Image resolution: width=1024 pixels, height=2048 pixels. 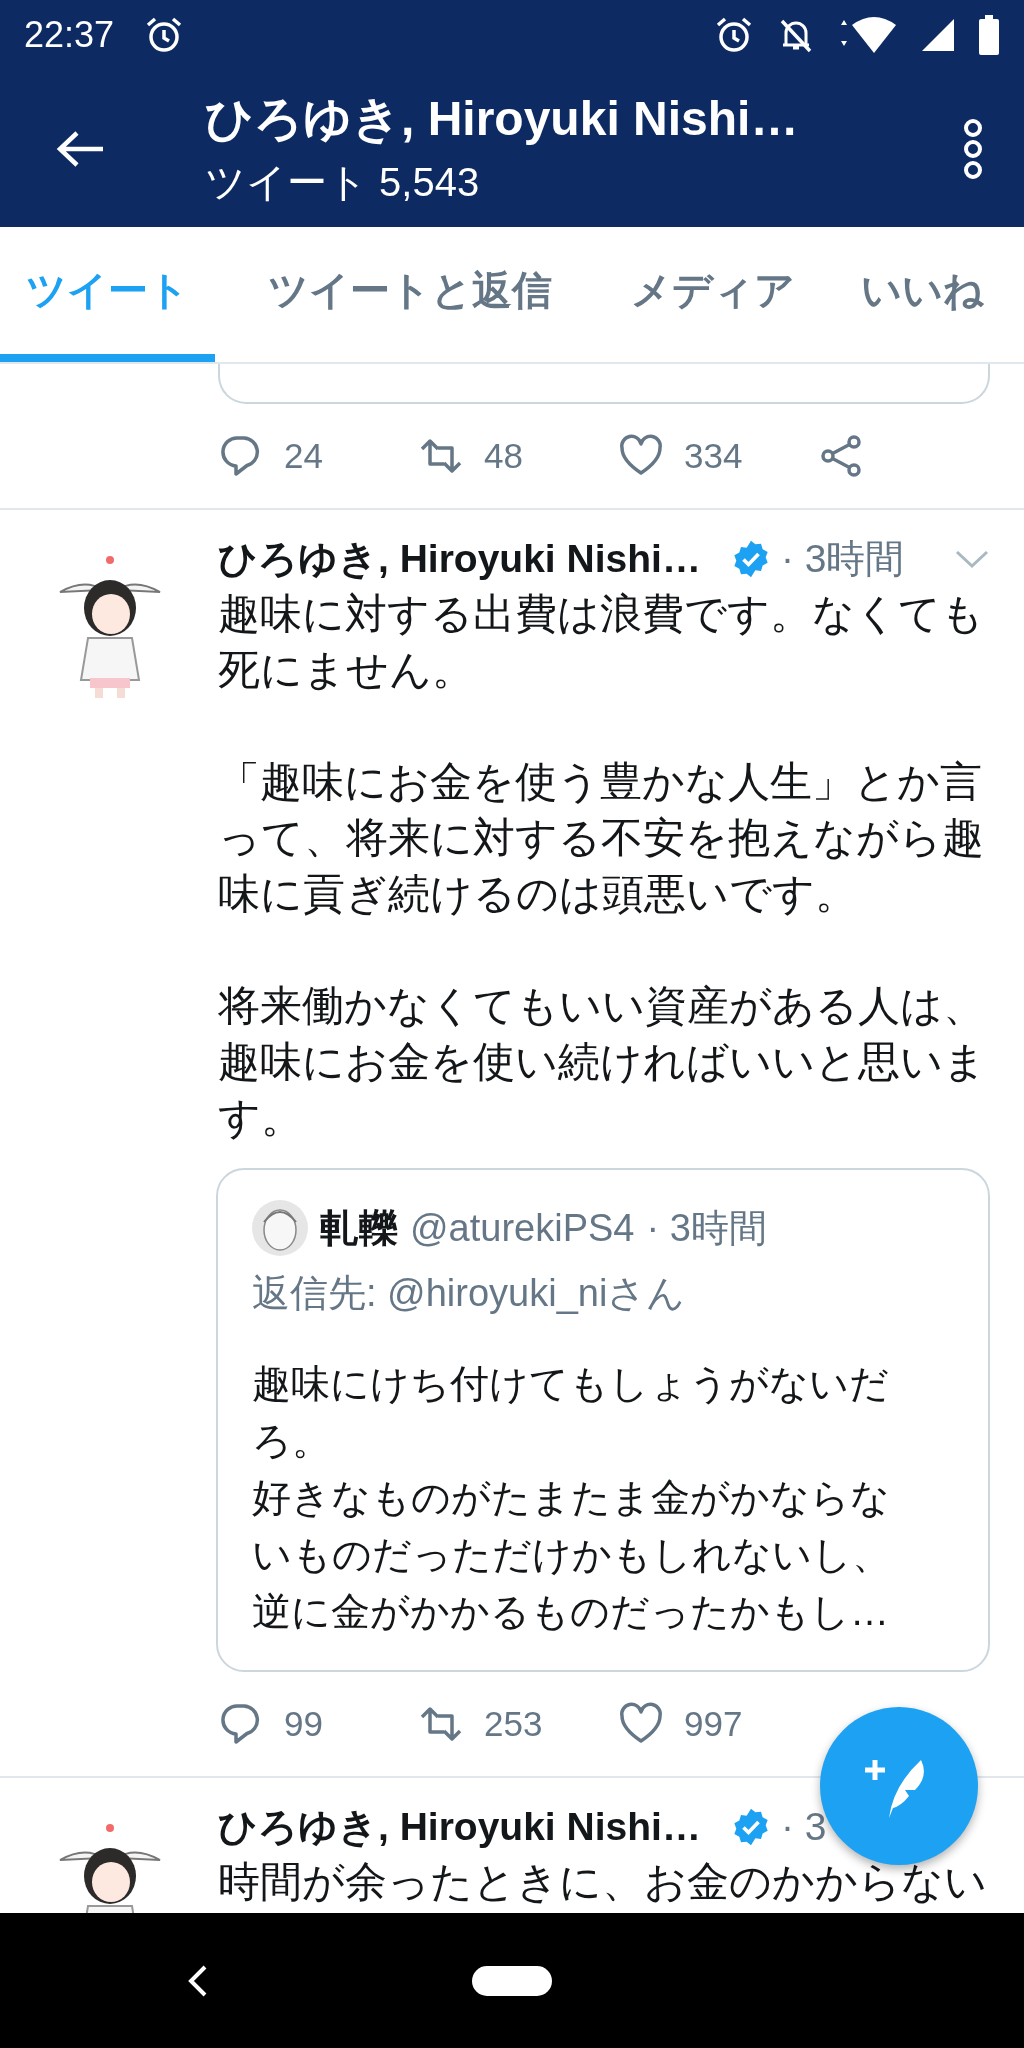 I want to click on more-options-icon, so click(x=973, y=148).